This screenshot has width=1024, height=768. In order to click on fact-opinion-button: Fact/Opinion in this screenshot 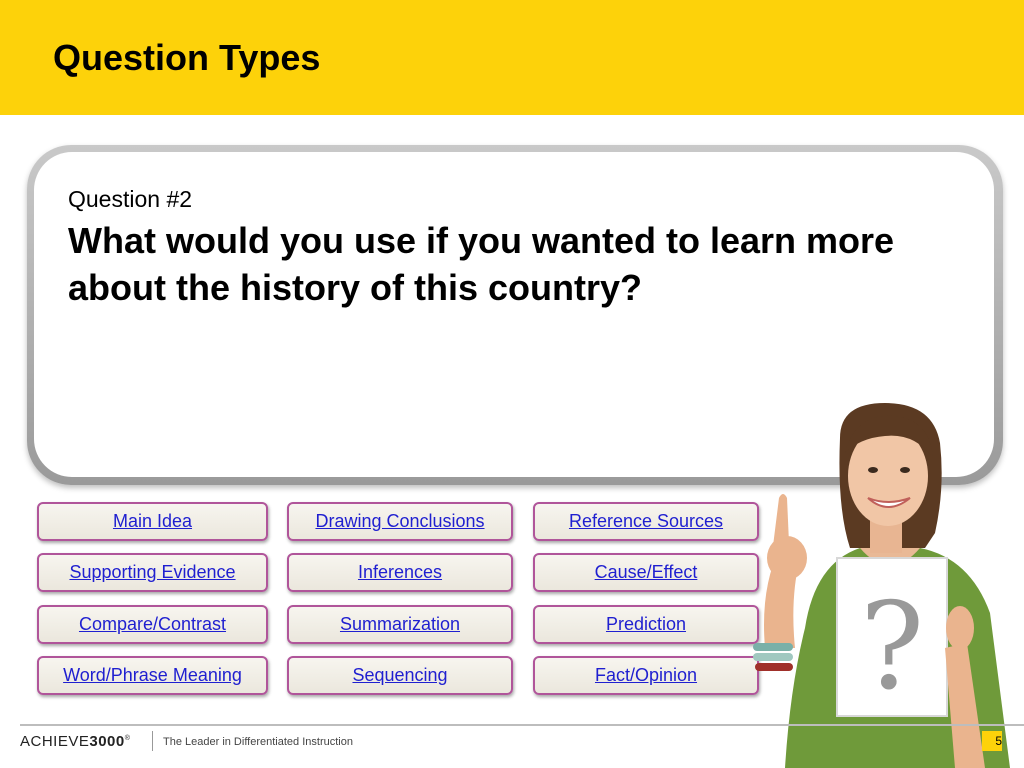, I will do `click(646, 675)`.